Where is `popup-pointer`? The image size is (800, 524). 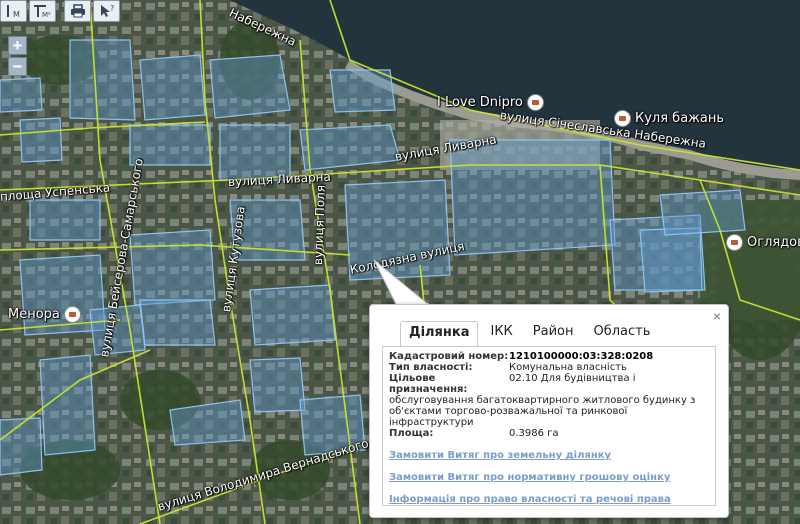 popup-pointer is located at coordinates (402, 283).